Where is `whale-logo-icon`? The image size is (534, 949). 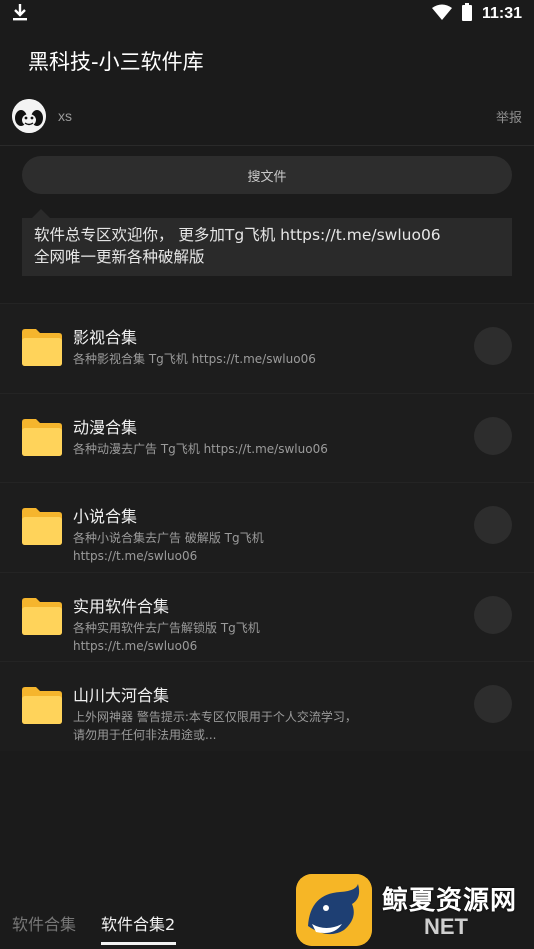
whale-logo-icon is located at coordinates (334, 910).